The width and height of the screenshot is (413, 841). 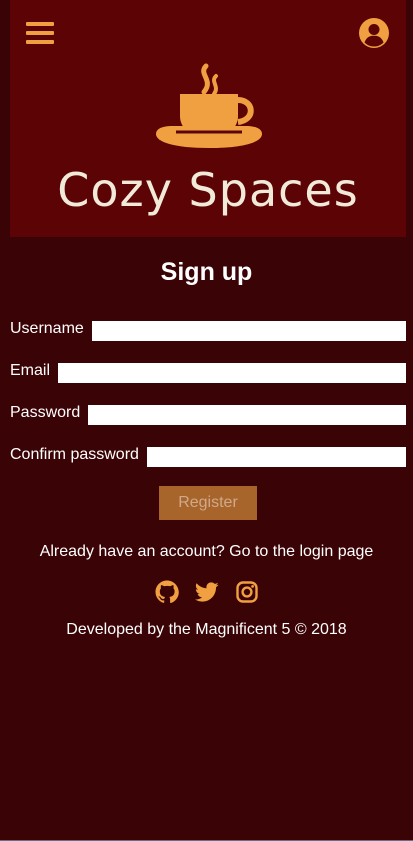 What do you see at coordinates (301, 551) in the screenshot?
I see `login-link: Go to the login page` at bounding box center [301, 551].